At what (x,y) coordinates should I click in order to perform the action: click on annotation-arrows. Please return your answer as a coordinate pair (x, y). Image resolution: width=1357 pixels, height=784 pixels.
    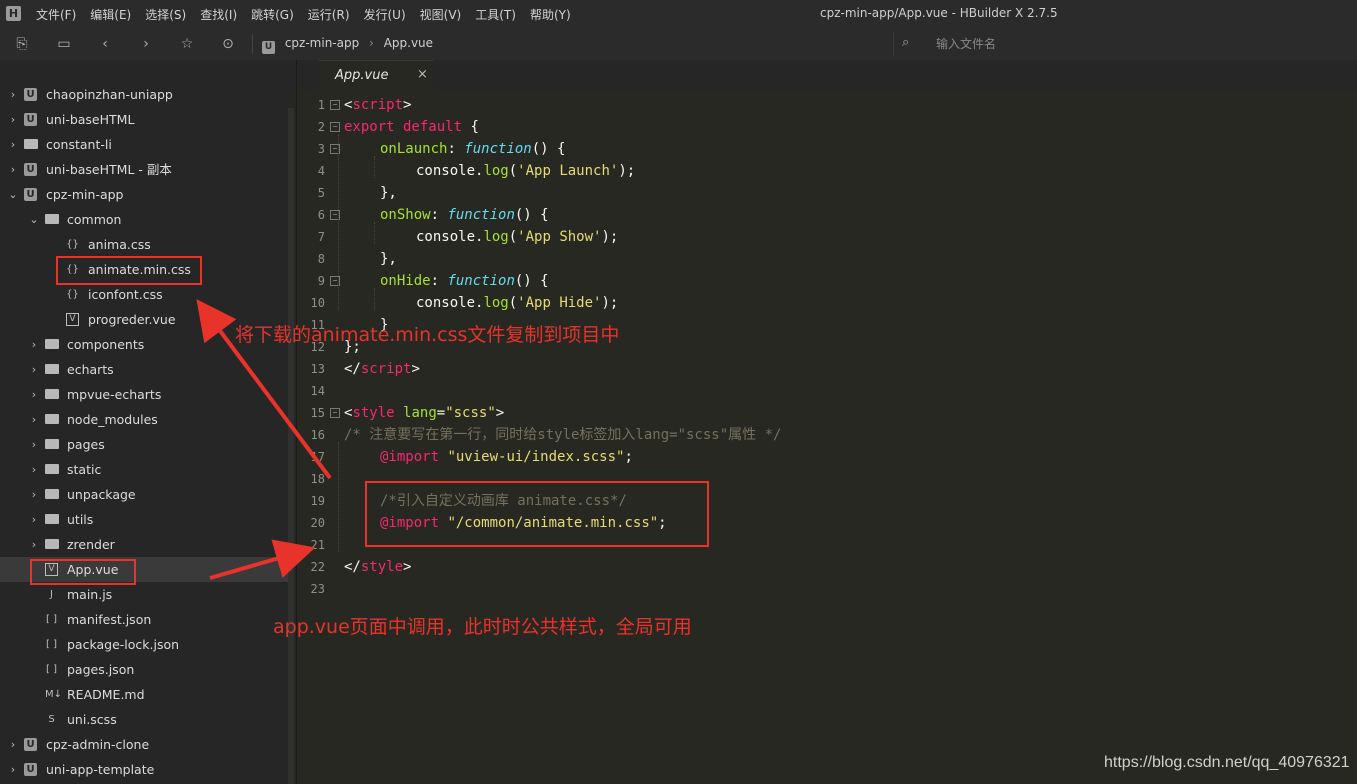
    Looking at the image, I should click on (264, 439).